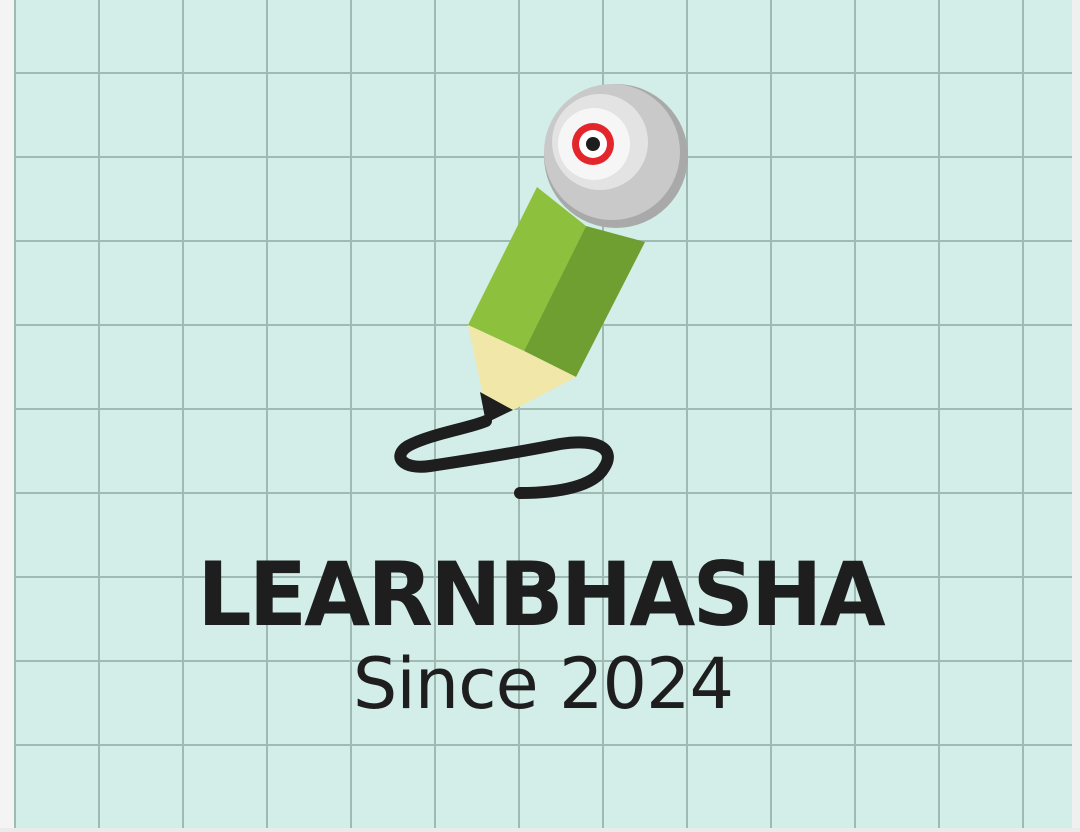  Describe the element at coordinates (504, 457) in the screenshot. I see `scribble-line-icon` at that location.